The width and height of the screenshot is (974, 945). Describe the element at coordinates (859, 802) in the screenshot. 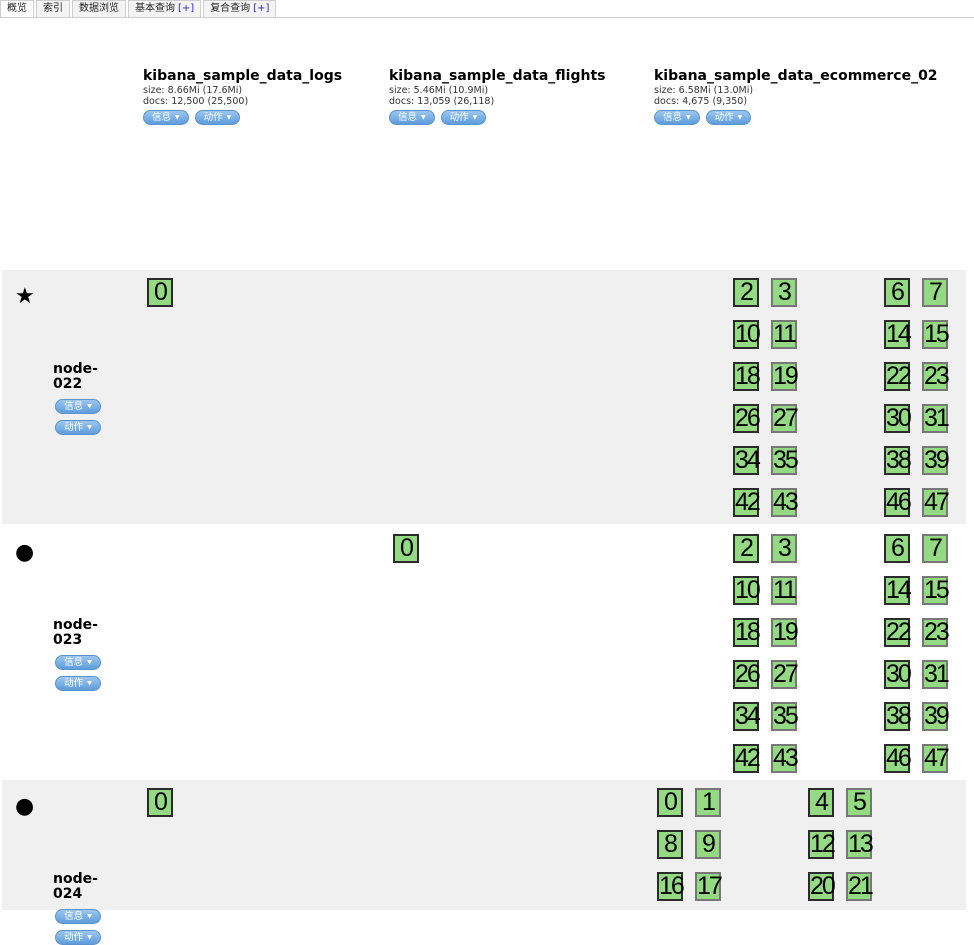

I see `shard-ecommerce: 5` at that location.